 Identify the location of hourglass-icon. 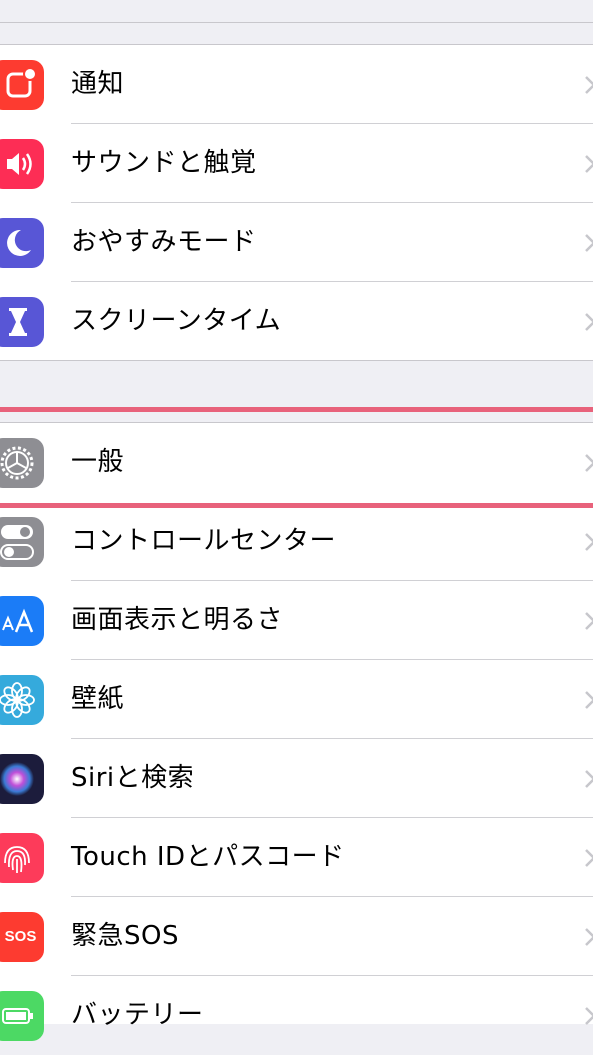
(22, 322).